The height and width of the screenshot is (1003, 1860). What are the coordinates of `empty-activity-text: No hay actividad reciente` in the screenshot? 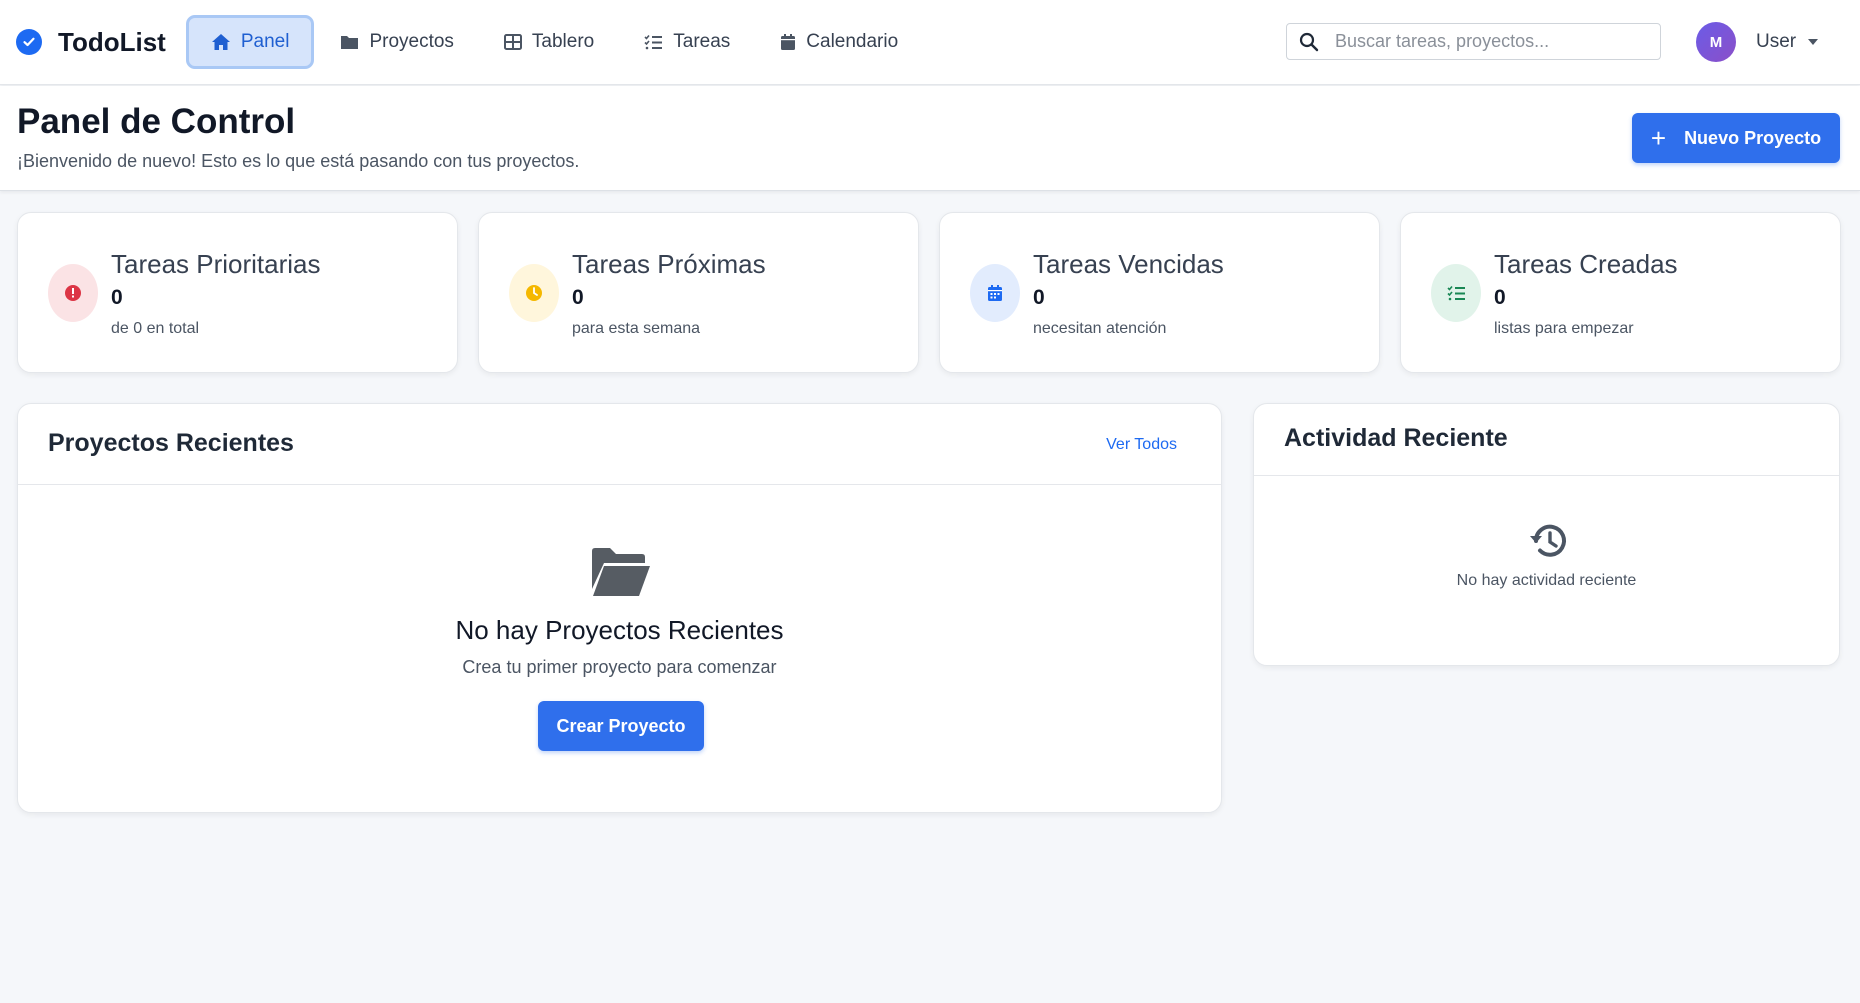 It's located at (1546, 580).